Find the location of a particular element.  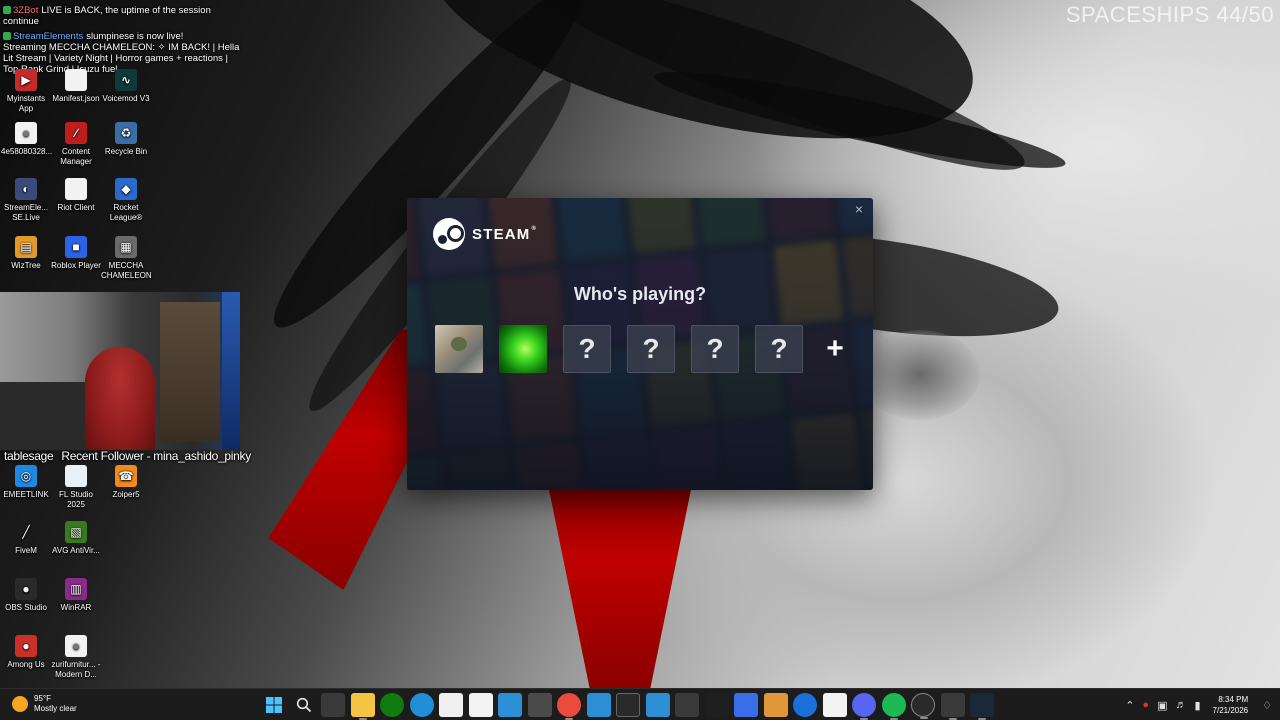

battery-icon: ▮ is located at coordinates (1197, 705).